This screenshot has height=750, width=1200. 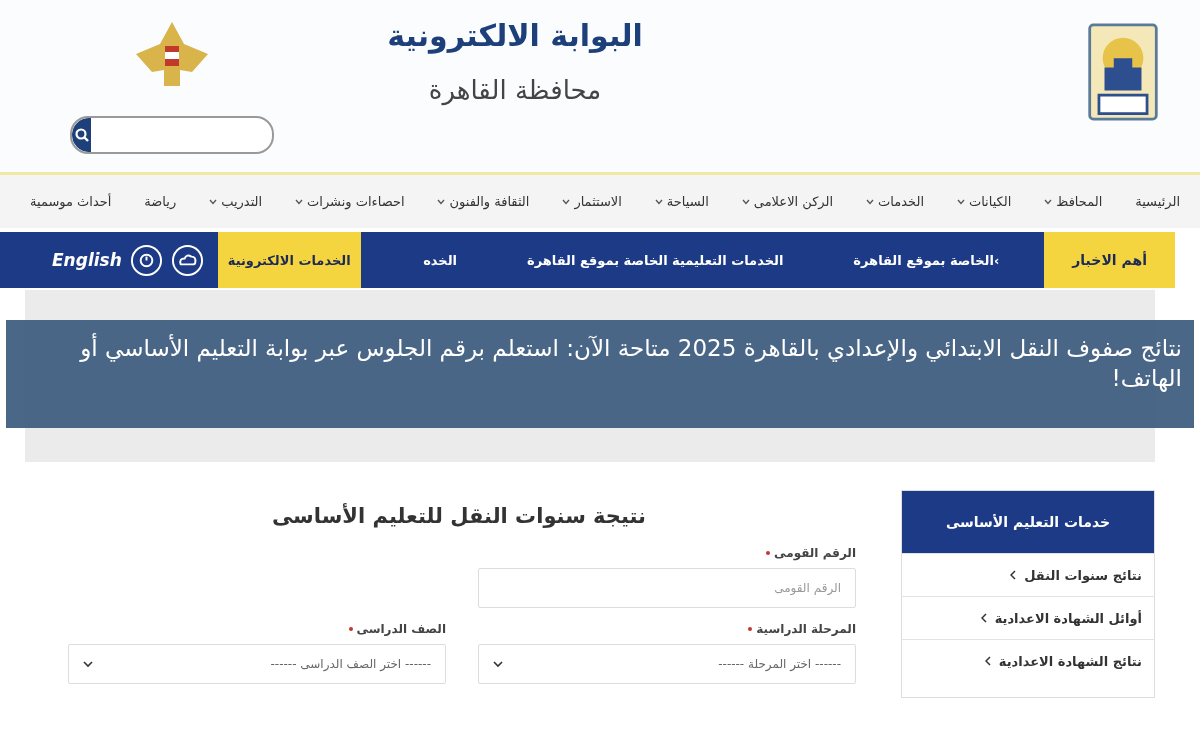 I want to click on nav-link: التدريب, so click(x=236, y=201).